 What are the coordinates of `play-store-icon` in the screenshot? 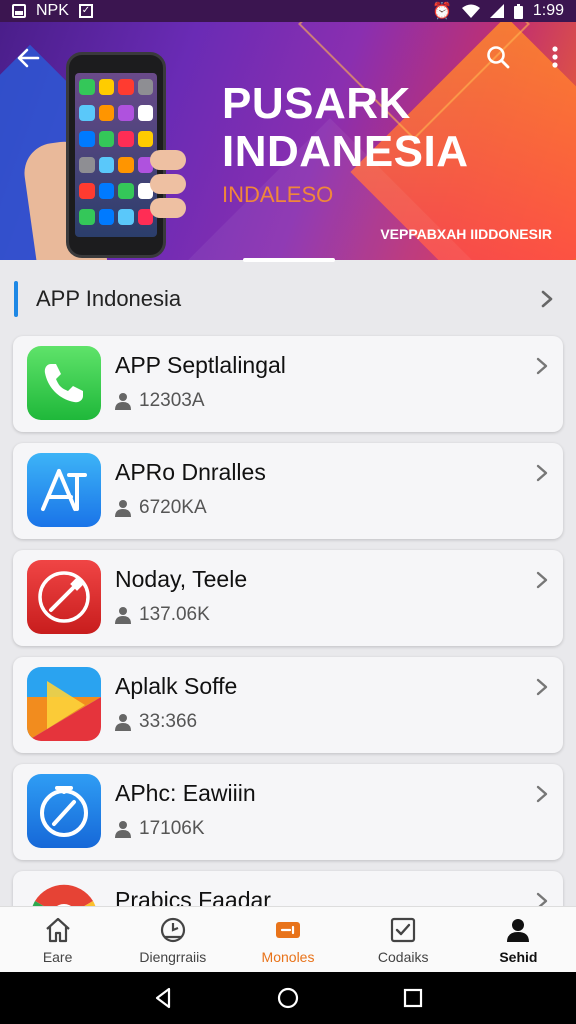 It's located at (64, 704).